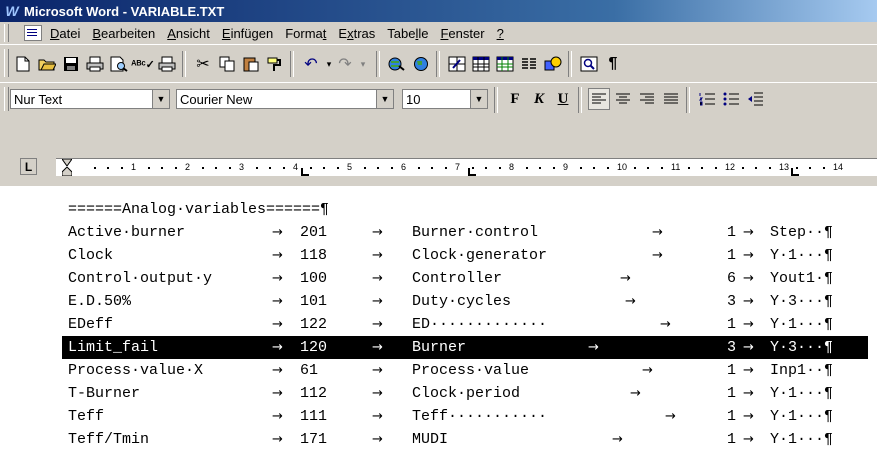  Describe the element at coordinates (755, 99) in the screenshot. I see `decrease-indent-icon` at that location.